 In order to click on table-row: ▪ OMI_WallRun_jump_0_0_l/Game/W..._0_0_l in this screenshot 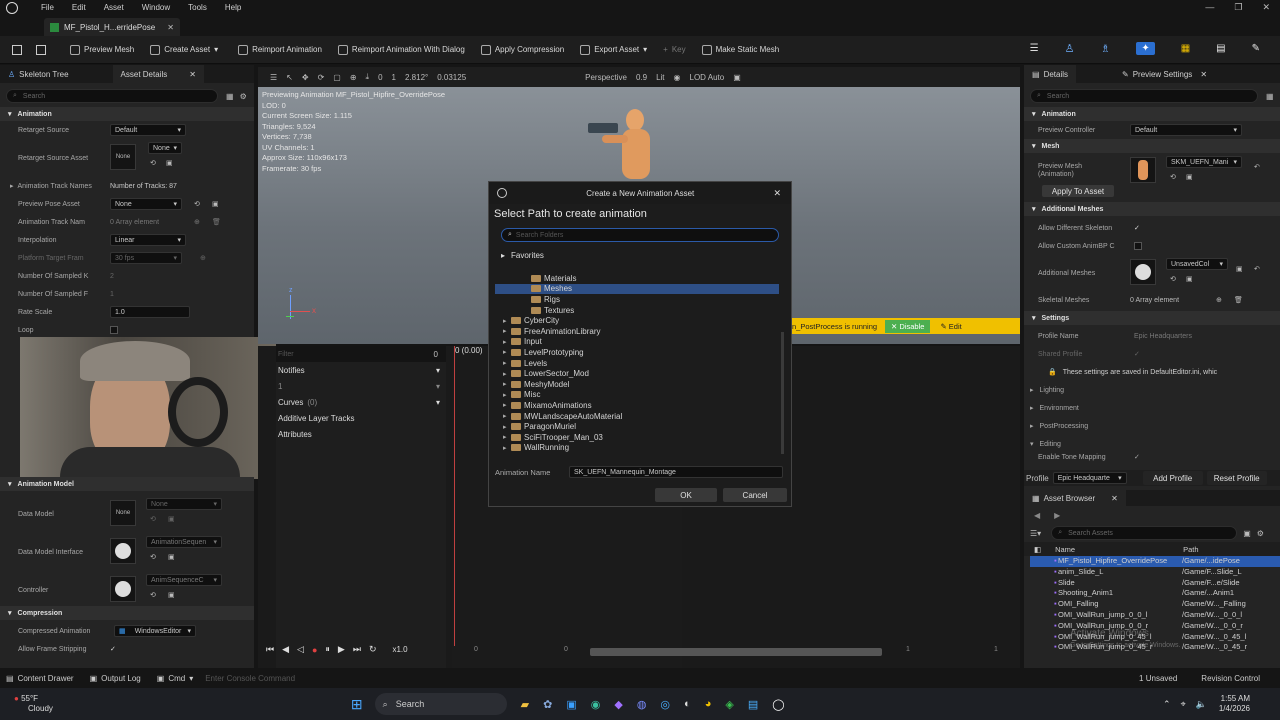, I will do `click(1155, 615)`.